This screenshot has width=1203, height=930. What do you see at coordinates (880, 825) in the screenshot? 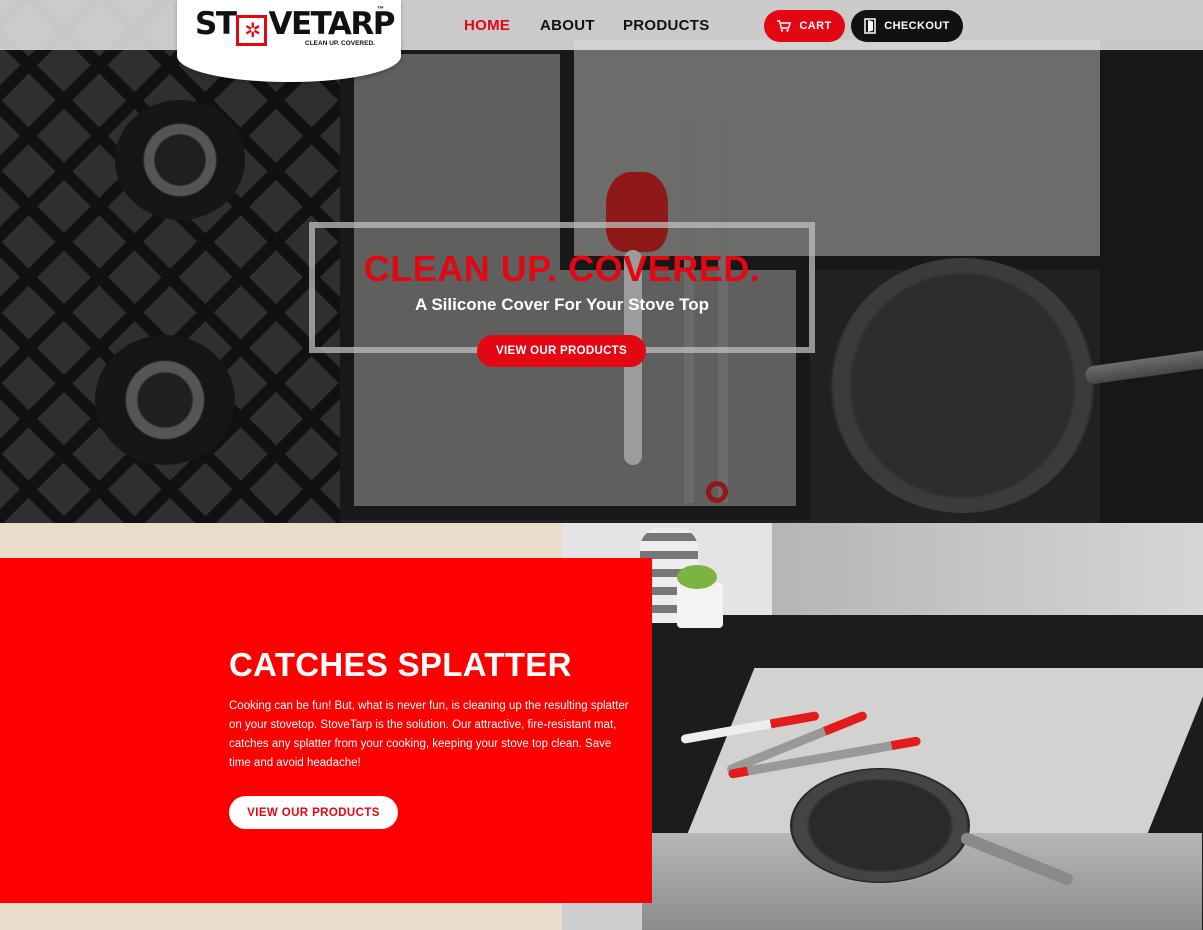
I see `frying-pan-image` at bounding box center [880, 825].